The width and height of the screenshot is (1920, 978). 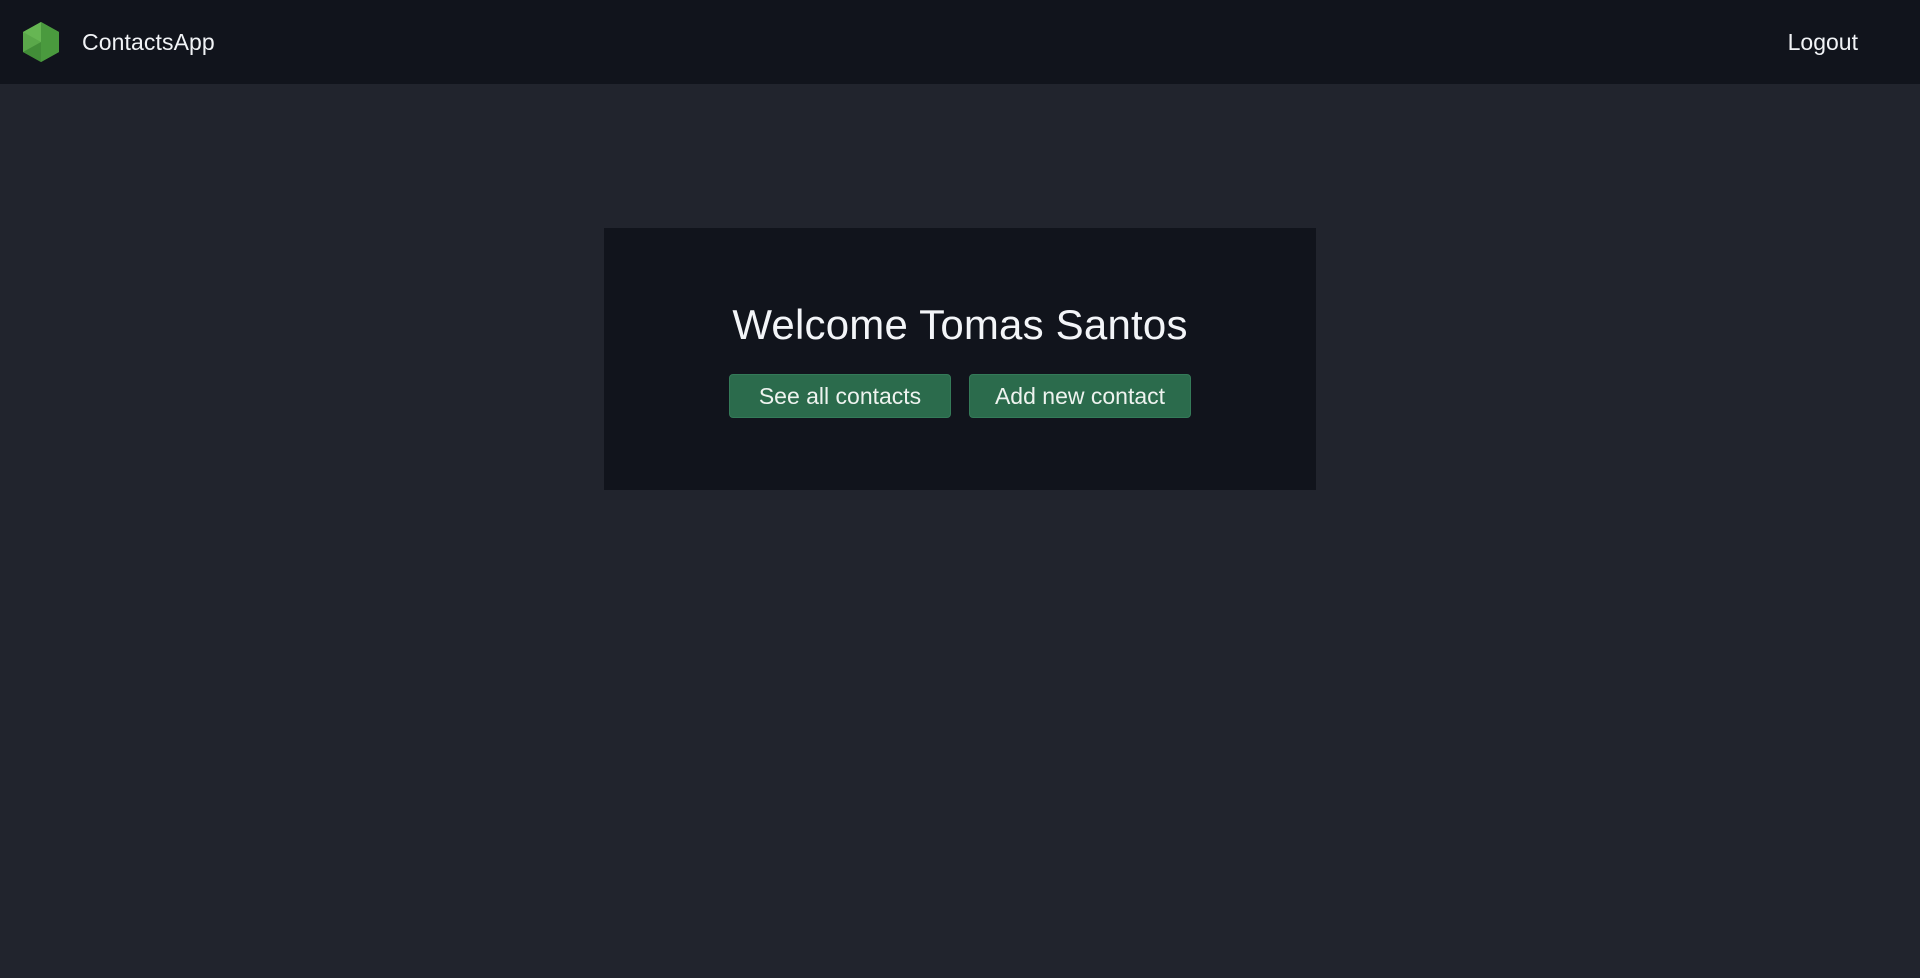 I want to click on green-hexagon-cube-icon, so click(x=41, y=42).